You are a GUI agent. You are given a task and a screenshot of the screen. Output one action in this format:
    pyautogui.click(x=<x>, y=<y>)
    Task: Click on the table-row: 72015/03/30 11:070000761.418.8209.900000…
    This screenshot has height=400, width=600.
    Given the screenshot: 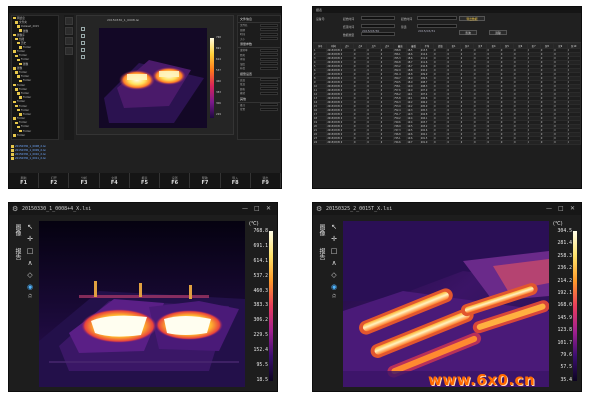 What is the action you would take?
    pyautogui.click(x=447, y=74)
    